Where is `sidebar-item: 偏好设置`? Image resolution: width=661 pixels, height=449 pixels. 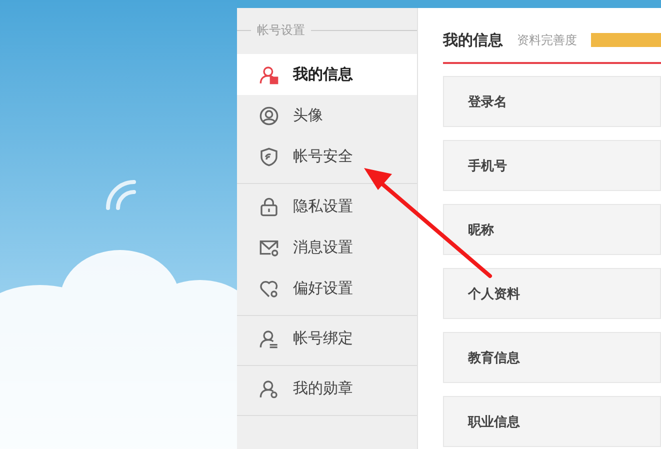
sidebar-item: 偏好设置 is located at coordinates (327, 288).